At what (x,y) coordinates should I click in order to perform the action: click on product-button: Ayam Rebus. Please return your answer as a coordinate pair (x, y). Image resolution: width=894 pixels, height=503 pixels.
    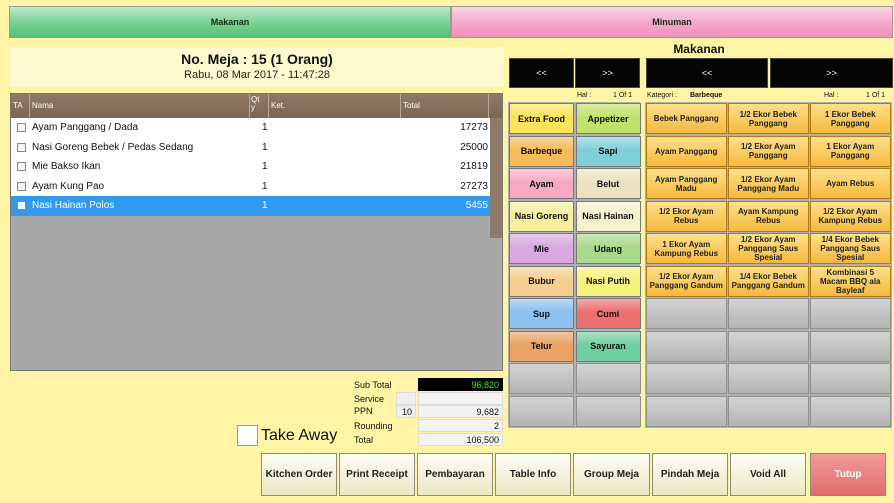
    Looking at the image, I should click on (850, 183).